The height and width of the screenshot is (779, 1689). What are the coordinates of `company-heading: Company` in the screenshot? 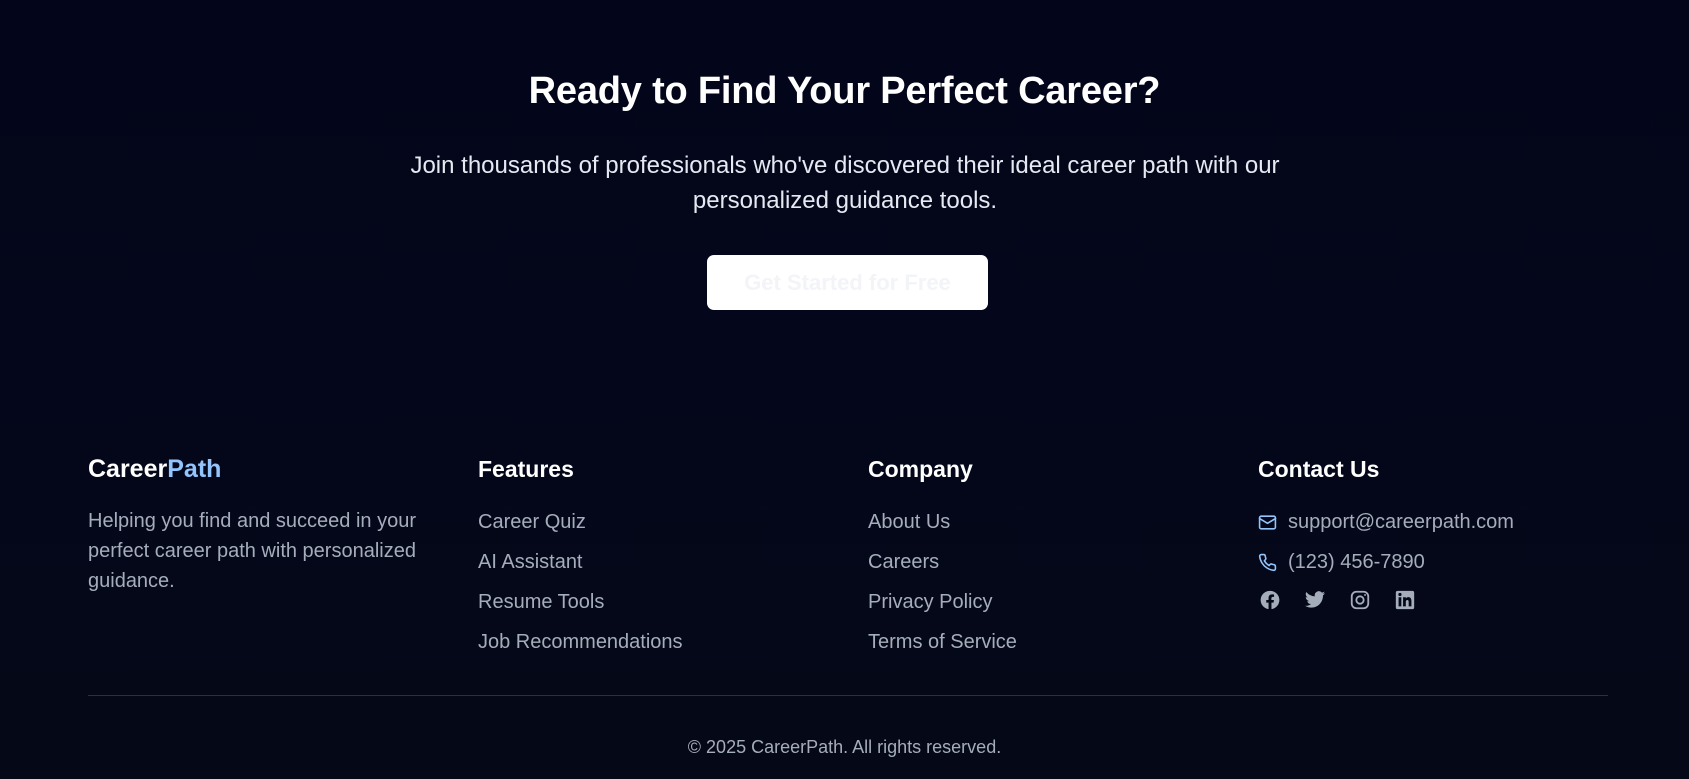 It's located at (920, 469).